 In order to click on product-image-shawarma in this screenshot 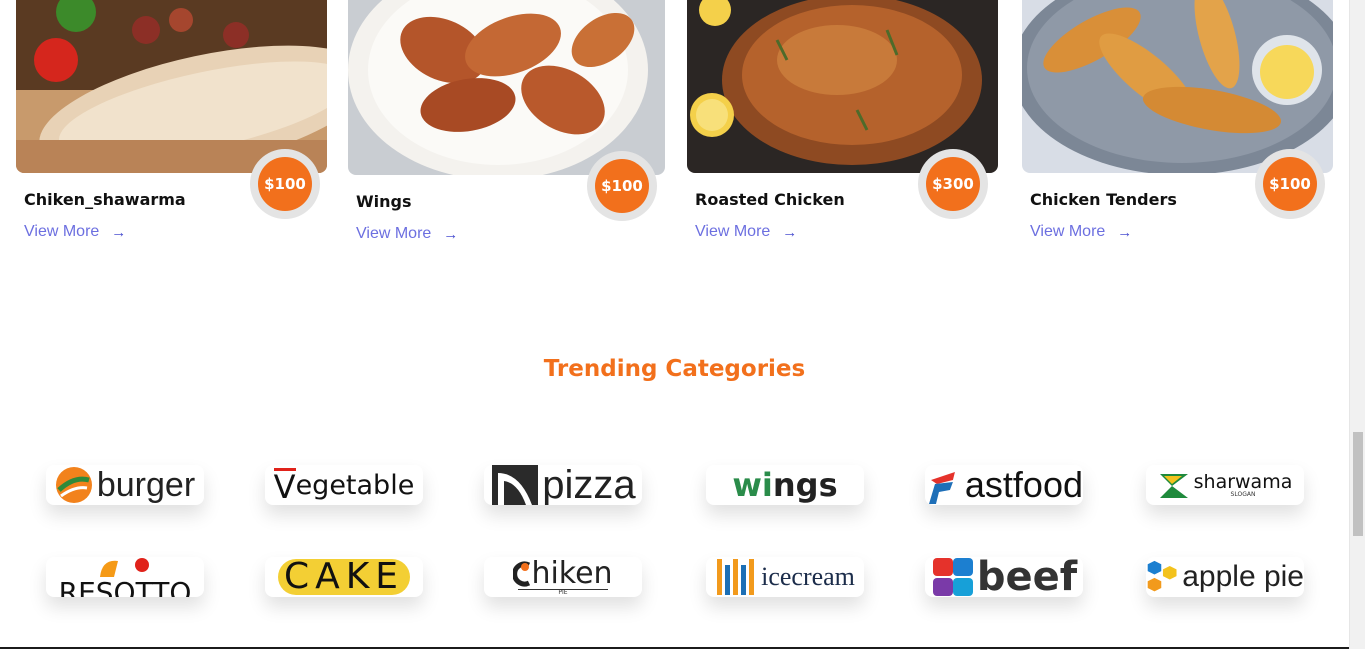, I will do `click(171, 86)`.